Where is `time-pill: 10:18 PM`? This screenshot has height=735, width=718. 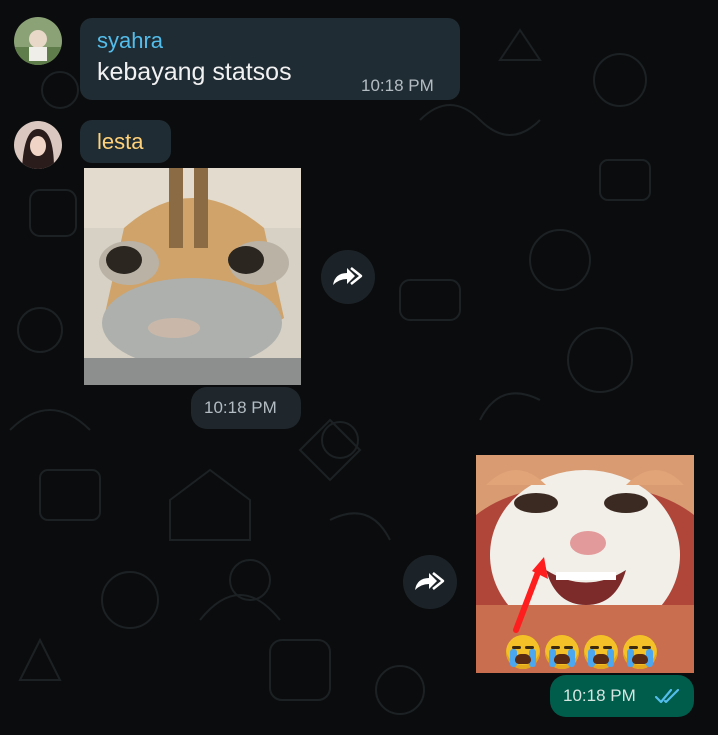
time-pill: 10:18 PM is located at coordinates (246, 408).